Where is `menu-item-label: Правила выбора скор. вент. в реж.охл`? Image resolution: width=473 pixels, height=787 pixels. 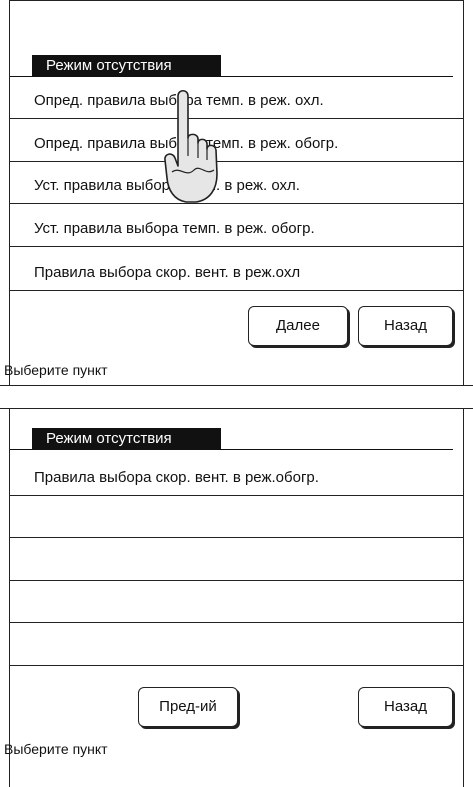 menu-item-label: Правила выбора скор. вент. в реж.охл is located at coordinates (167, 272).